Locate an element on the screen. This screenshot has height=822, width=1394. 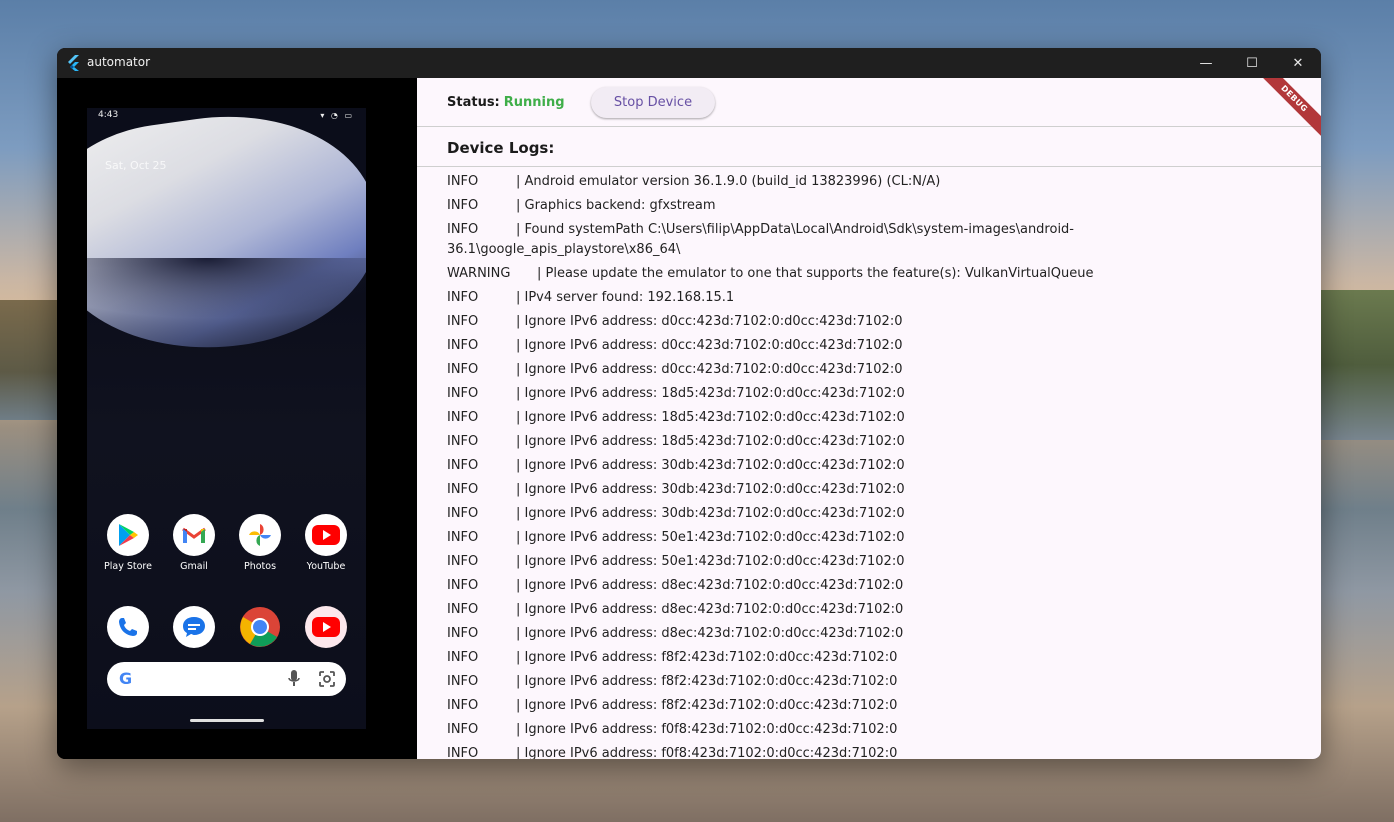
logs-title: Device Logs: is located at coordinates (501, 148).